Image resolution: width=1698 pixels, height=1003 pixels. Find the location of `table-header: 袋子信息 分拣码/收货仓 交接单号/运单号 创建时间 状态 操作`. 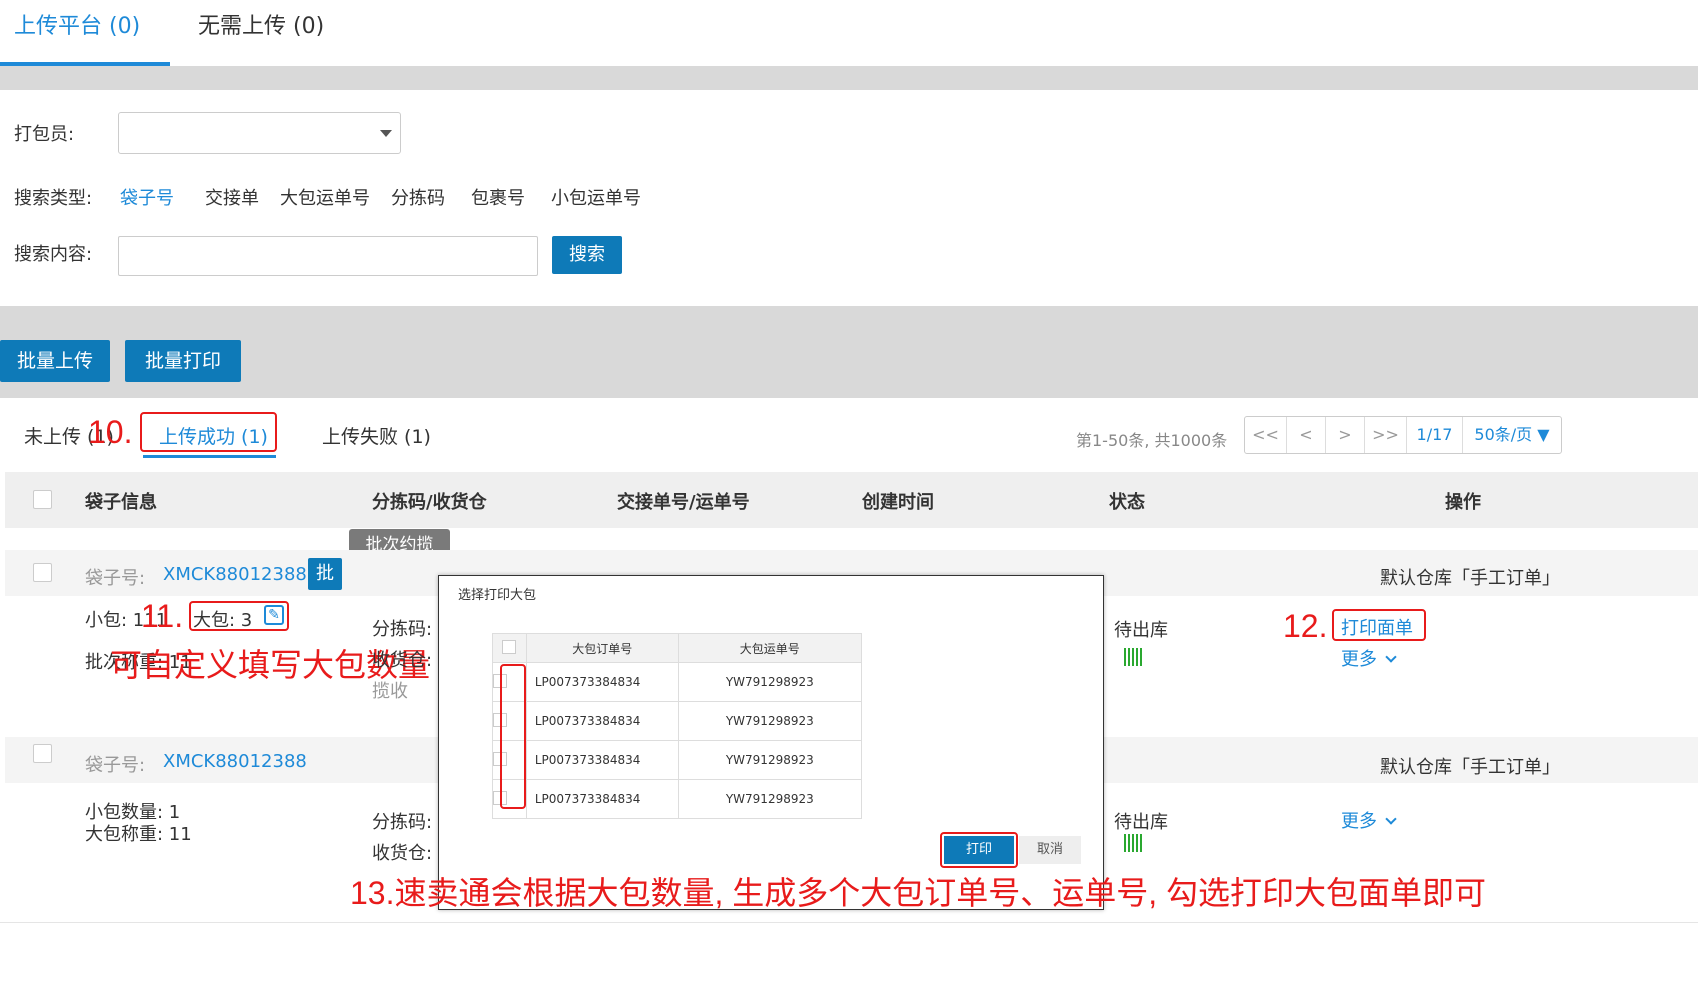

table-header: 袋子信息 分拣码/收货仓 交接单号/运单号 创建时间 状态 操作 is located at coordinates (851, 500).